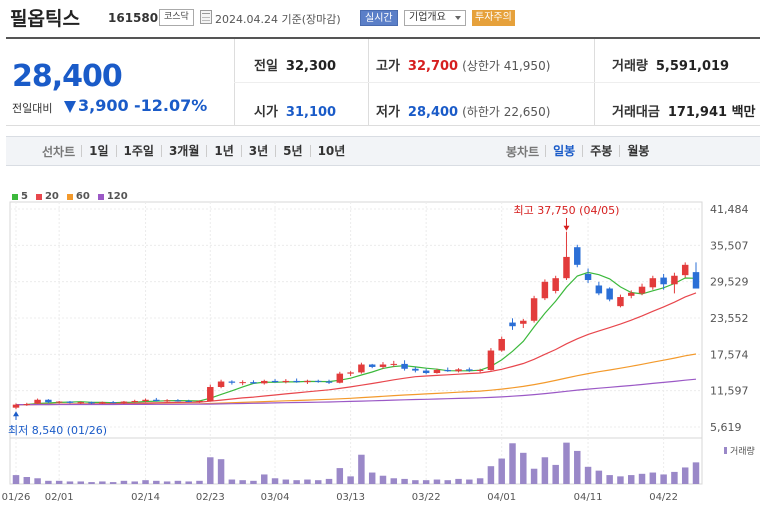 This screenshot has height=511, width=760. Describe the element at coordinates (275, 497) in the screenshot. I see `x-tick-label: 03/04` at that location.